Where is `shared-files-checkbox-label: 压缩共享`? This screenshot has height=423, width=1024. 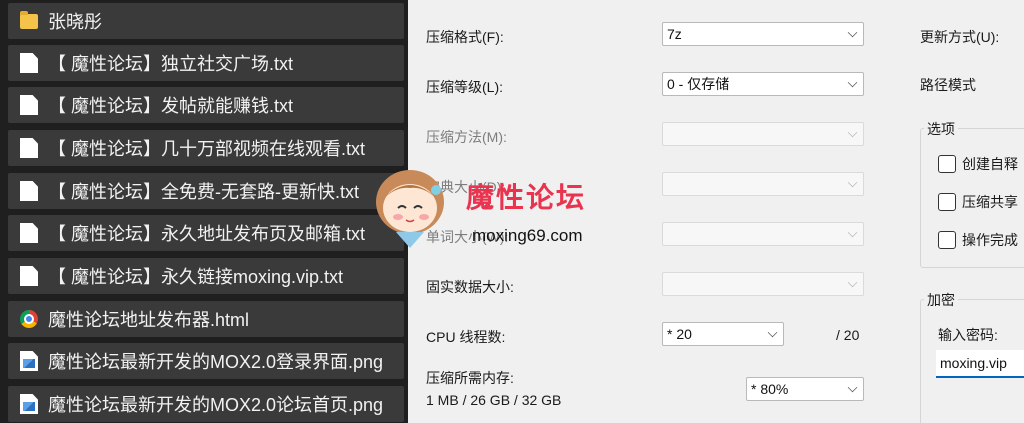 shared-files-checkbox-label: 压缩共享 is located at coordinates (990, 202).